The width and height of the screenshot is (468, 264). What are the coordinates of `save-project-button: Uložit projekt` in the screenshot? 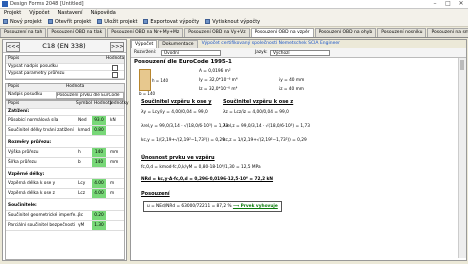 It's located at (117, 22).